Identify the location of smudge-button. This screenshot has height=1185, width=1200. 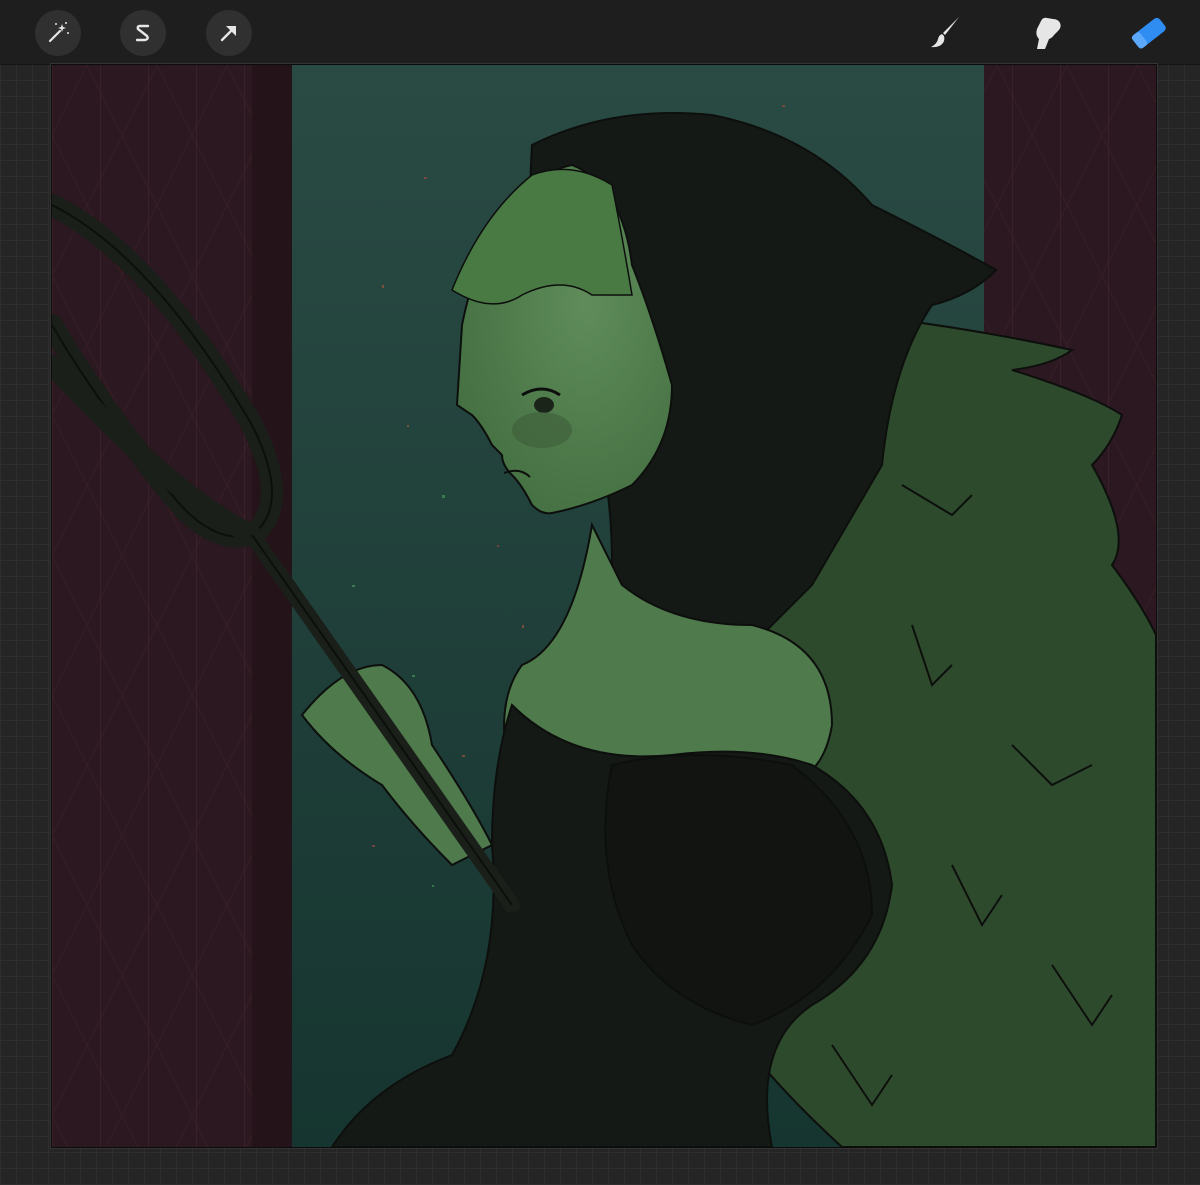
(1047, 33).